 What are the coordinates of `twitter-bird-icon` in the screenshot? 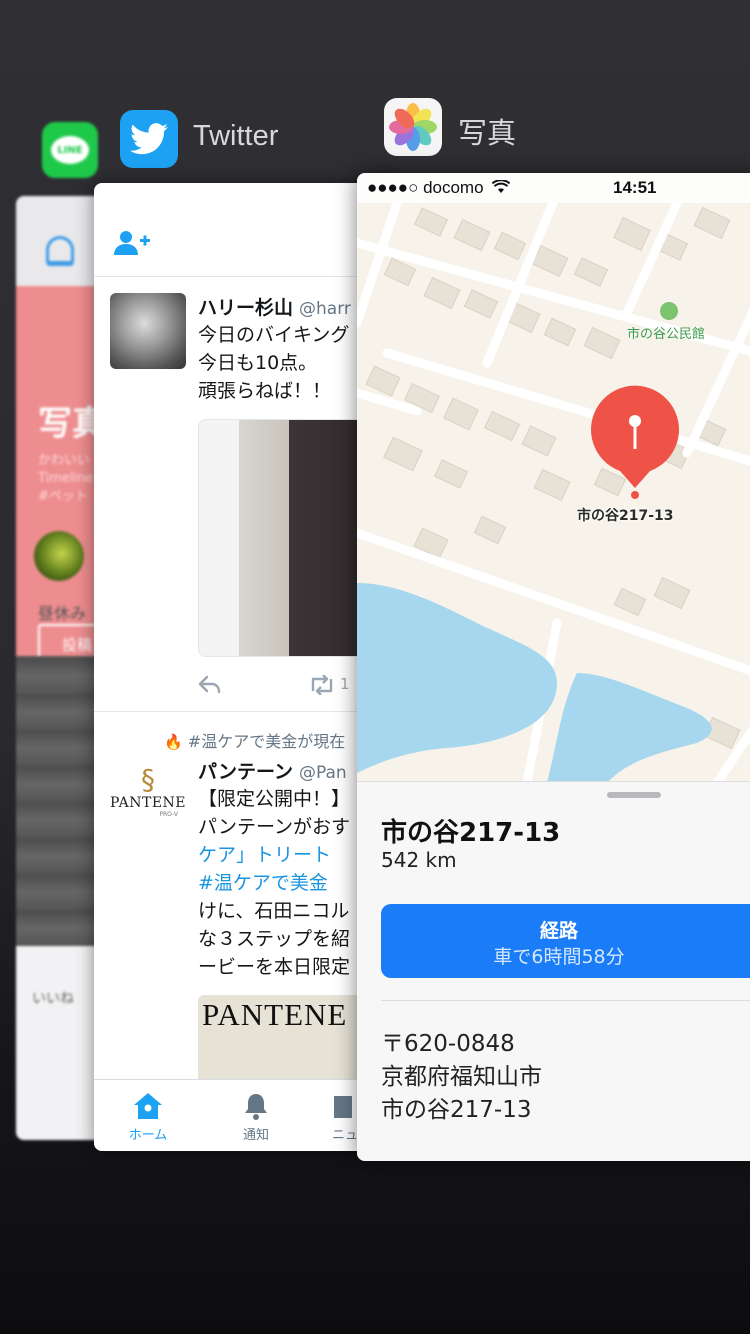 It's located at (149, 139).